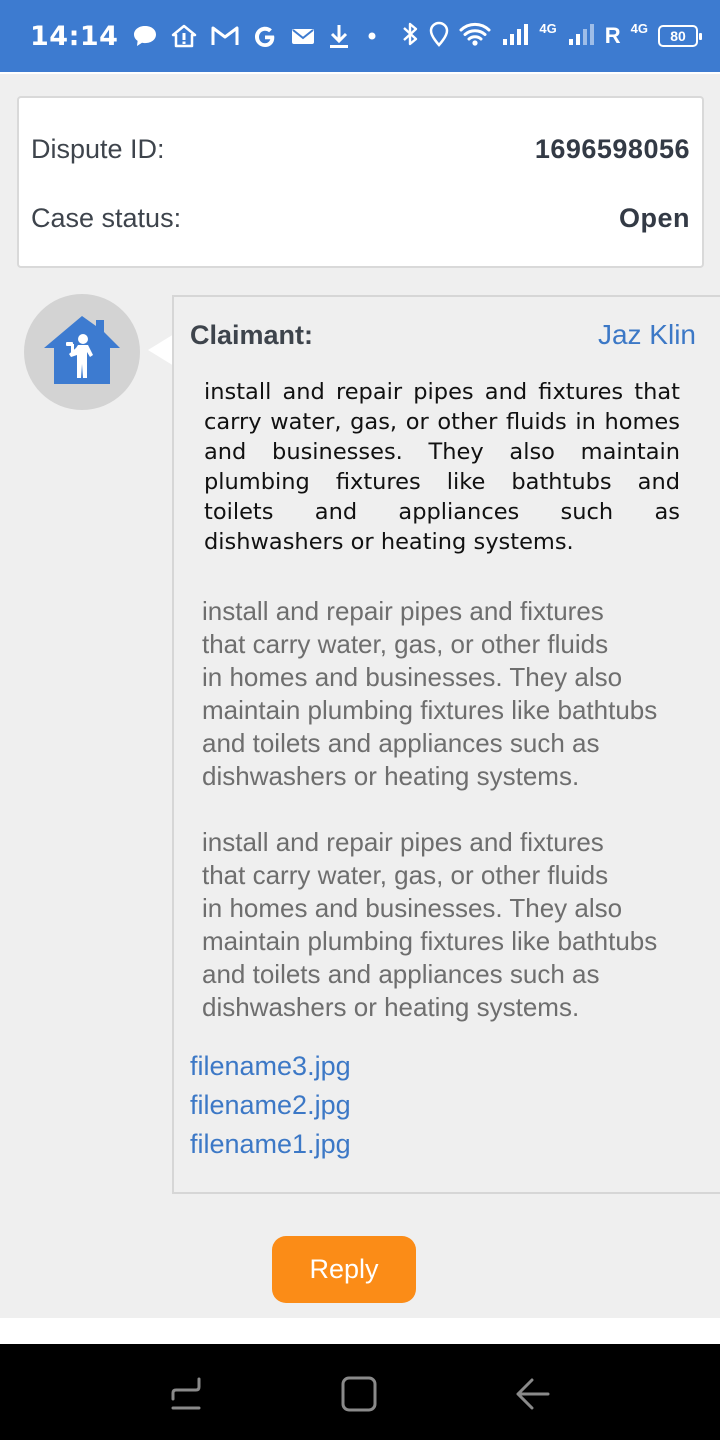  Describe the element at coordinates (265, 36) in the screenshot. I see `google-icon` at that location.